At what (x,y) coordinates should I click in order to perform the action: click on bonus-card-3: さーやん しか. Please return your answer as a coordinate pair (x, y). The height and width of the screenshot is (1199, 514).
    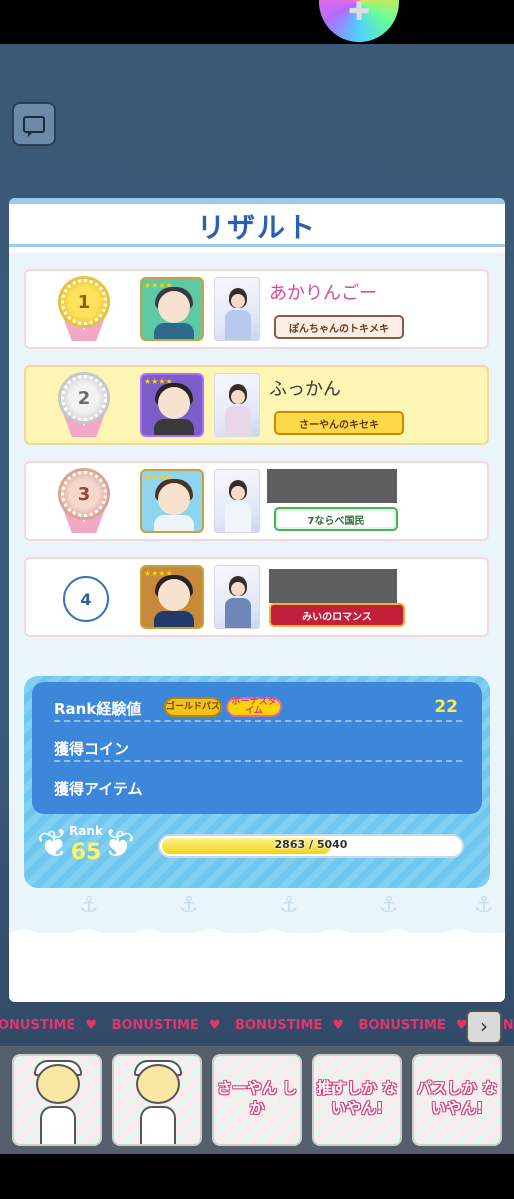
    Looking at the image, I should click on (257, 1100).